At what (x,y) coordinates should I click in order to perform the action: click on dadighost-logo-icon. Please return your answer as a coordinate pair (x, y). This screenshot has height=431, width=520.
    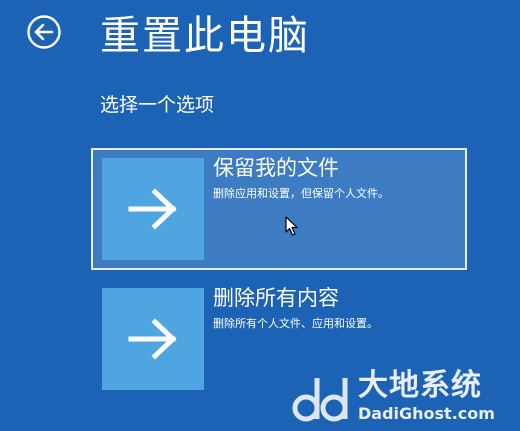
    Looking at the image, I should click on (320, 400).